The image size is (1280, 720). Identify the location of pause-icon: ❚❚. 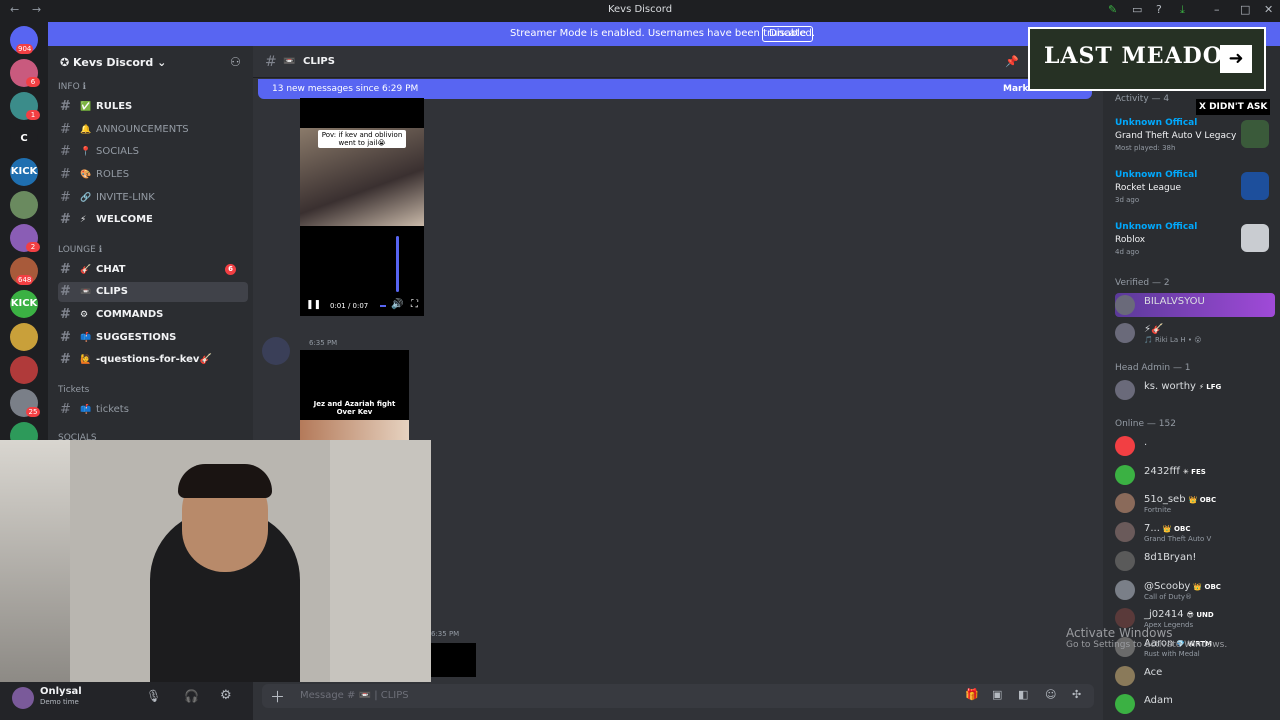
(313, 305).